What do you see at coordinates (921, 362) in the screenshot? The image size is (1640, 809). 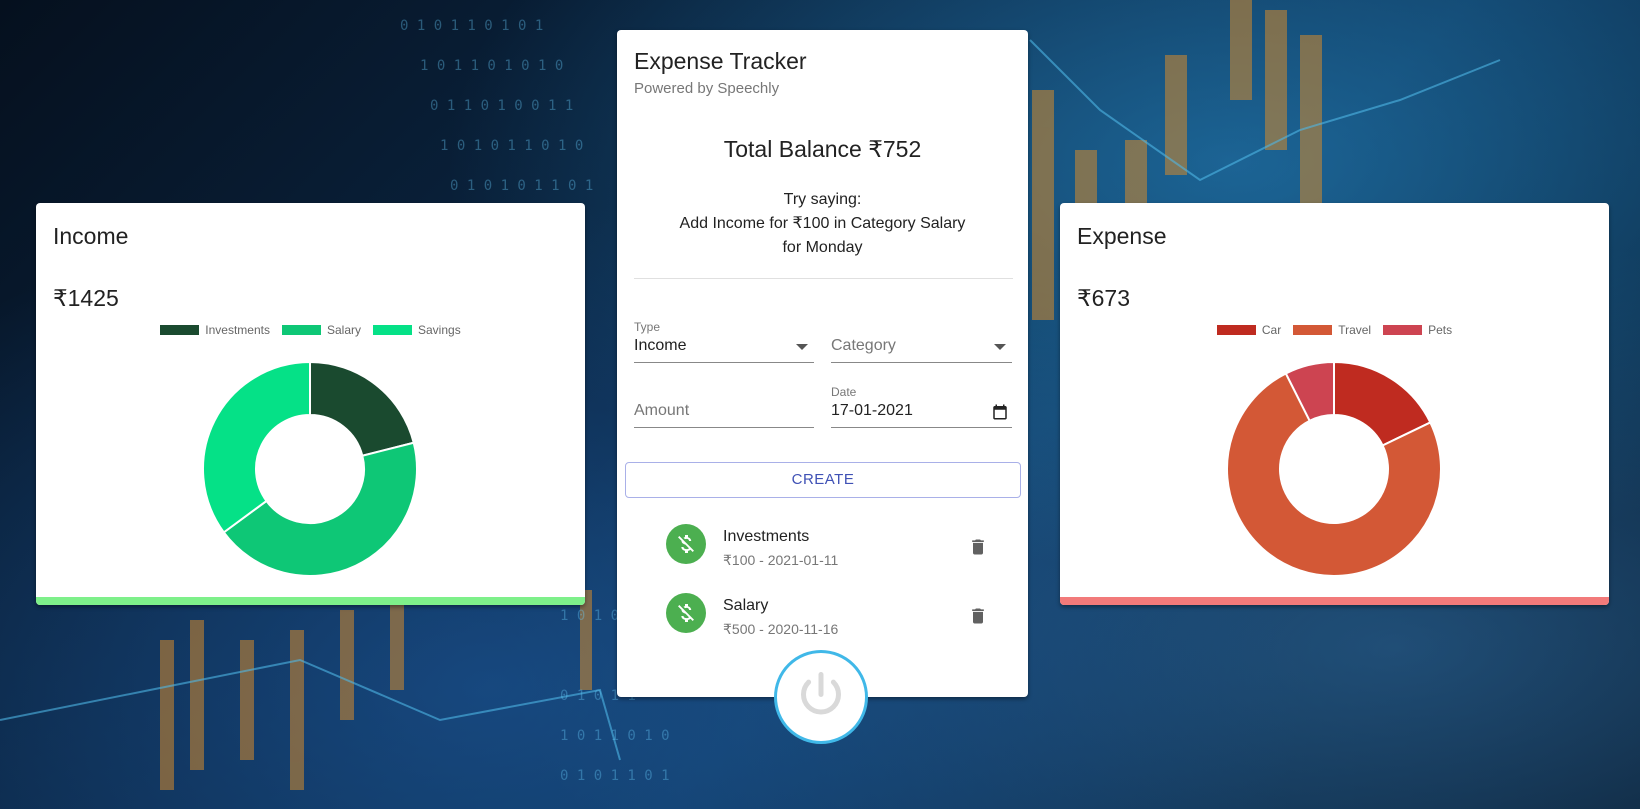 I see `category-underline` at bounding box center [921, 362].